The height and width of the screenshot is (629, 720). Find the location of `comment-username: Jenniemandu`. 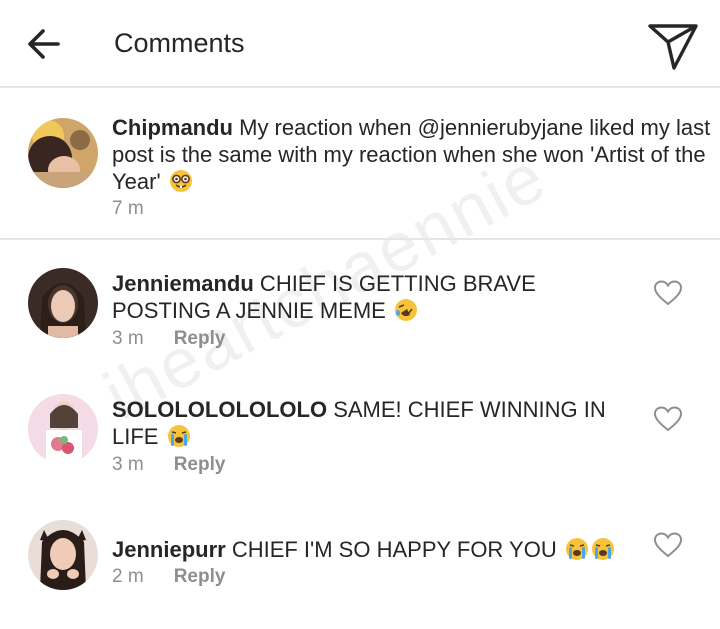

comment-username: Jenniemandu is located at coordinates (183, 283).